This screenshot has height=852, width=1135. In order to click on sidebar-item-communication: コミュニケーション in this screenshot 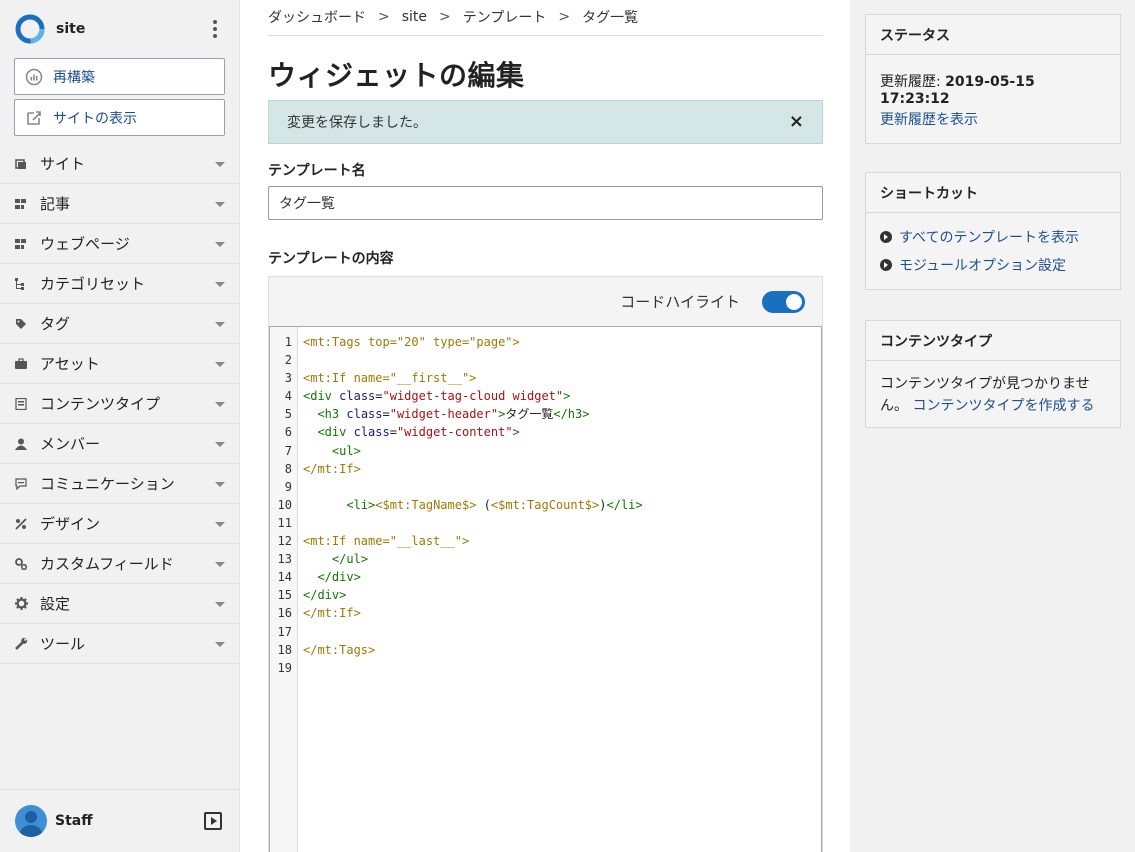, I will do `click(119, 484)`.